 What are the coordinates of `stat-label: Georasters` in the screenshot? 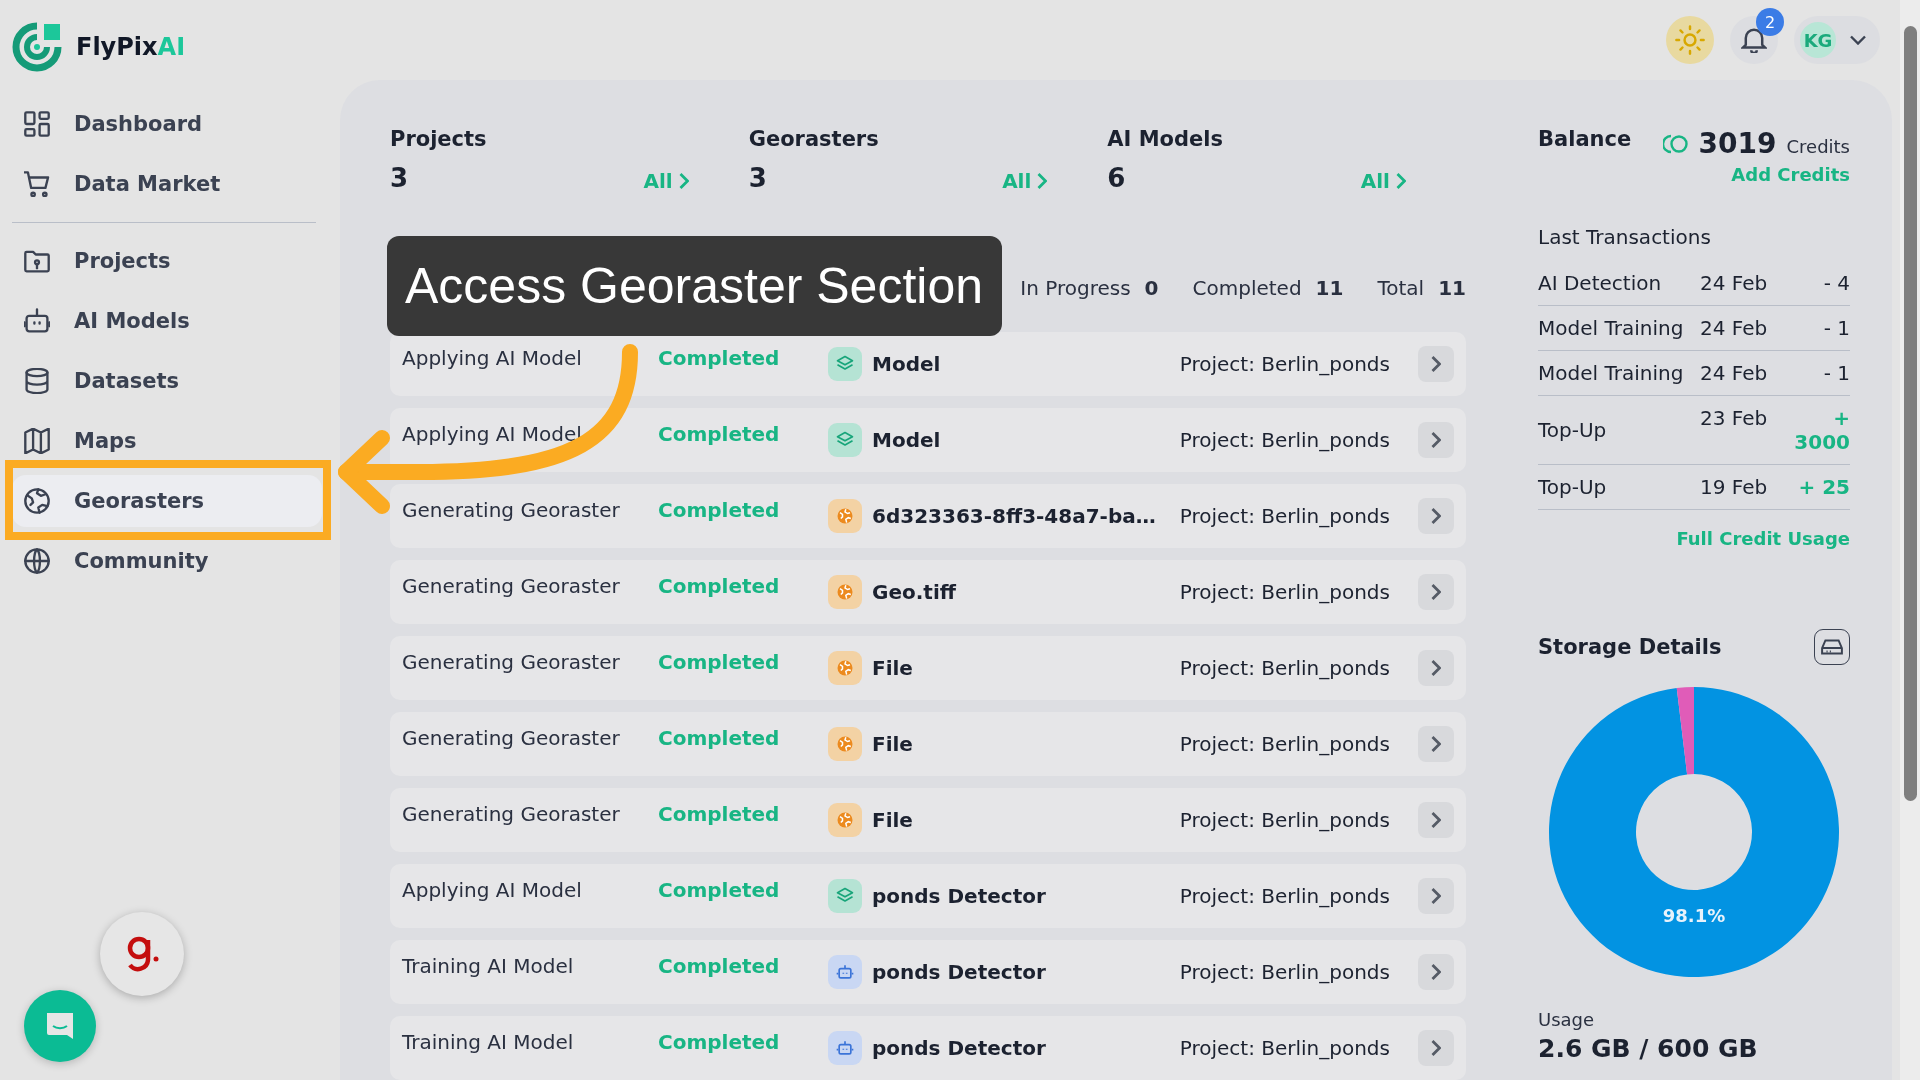 It's located at (814, 139).